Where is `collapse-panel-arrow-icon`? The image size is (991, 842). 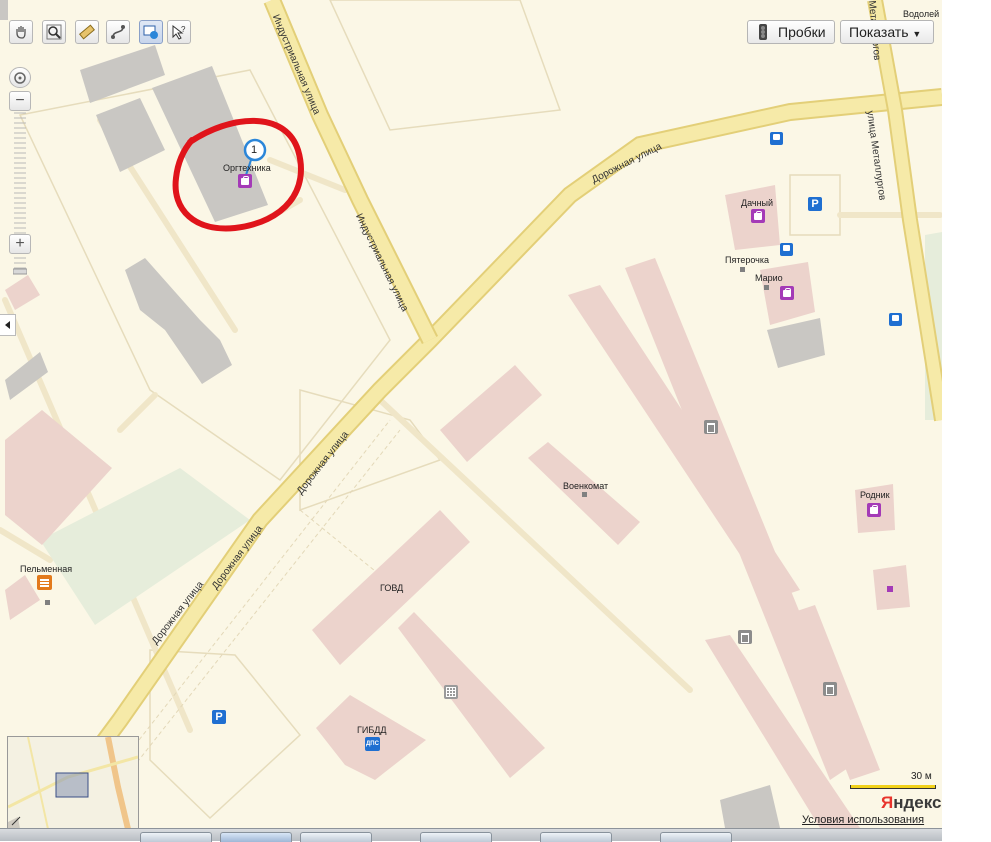
collapse-panel-arrow-icon is located at coordinates (8, 325).